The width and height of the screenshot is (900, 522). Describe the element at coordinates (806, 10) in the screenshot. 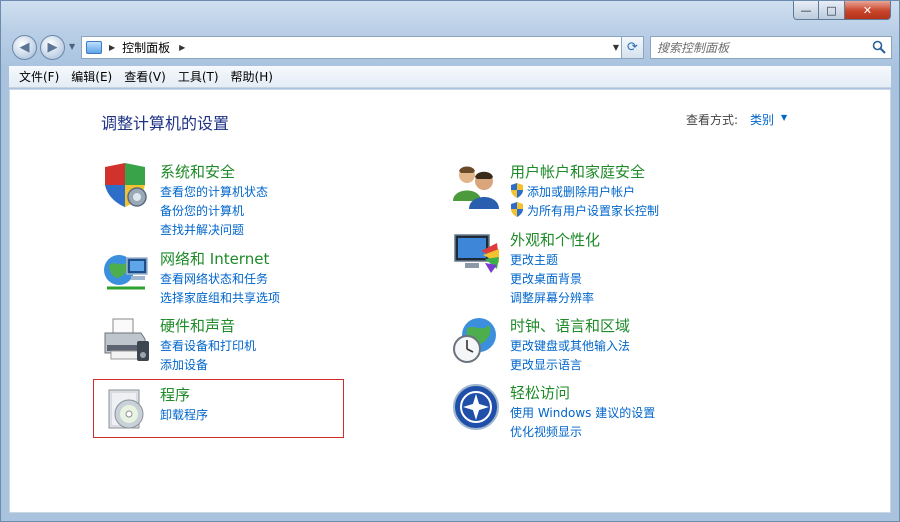

I see `minimize-button: —` at that location.